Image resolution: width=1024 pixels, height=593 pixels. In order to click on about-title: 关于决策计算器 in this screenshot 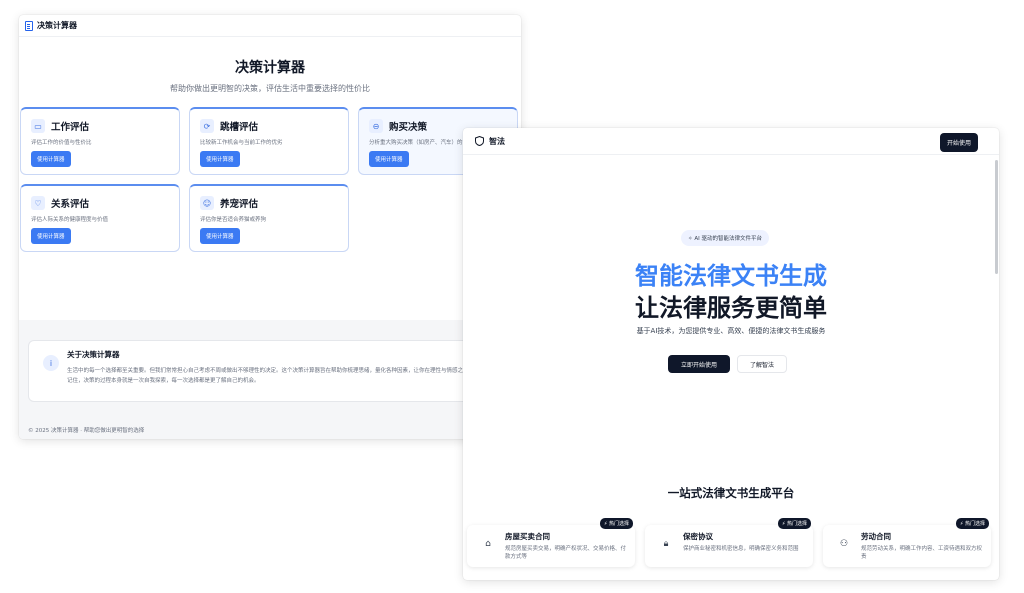, I will do `click(93, 354)`.